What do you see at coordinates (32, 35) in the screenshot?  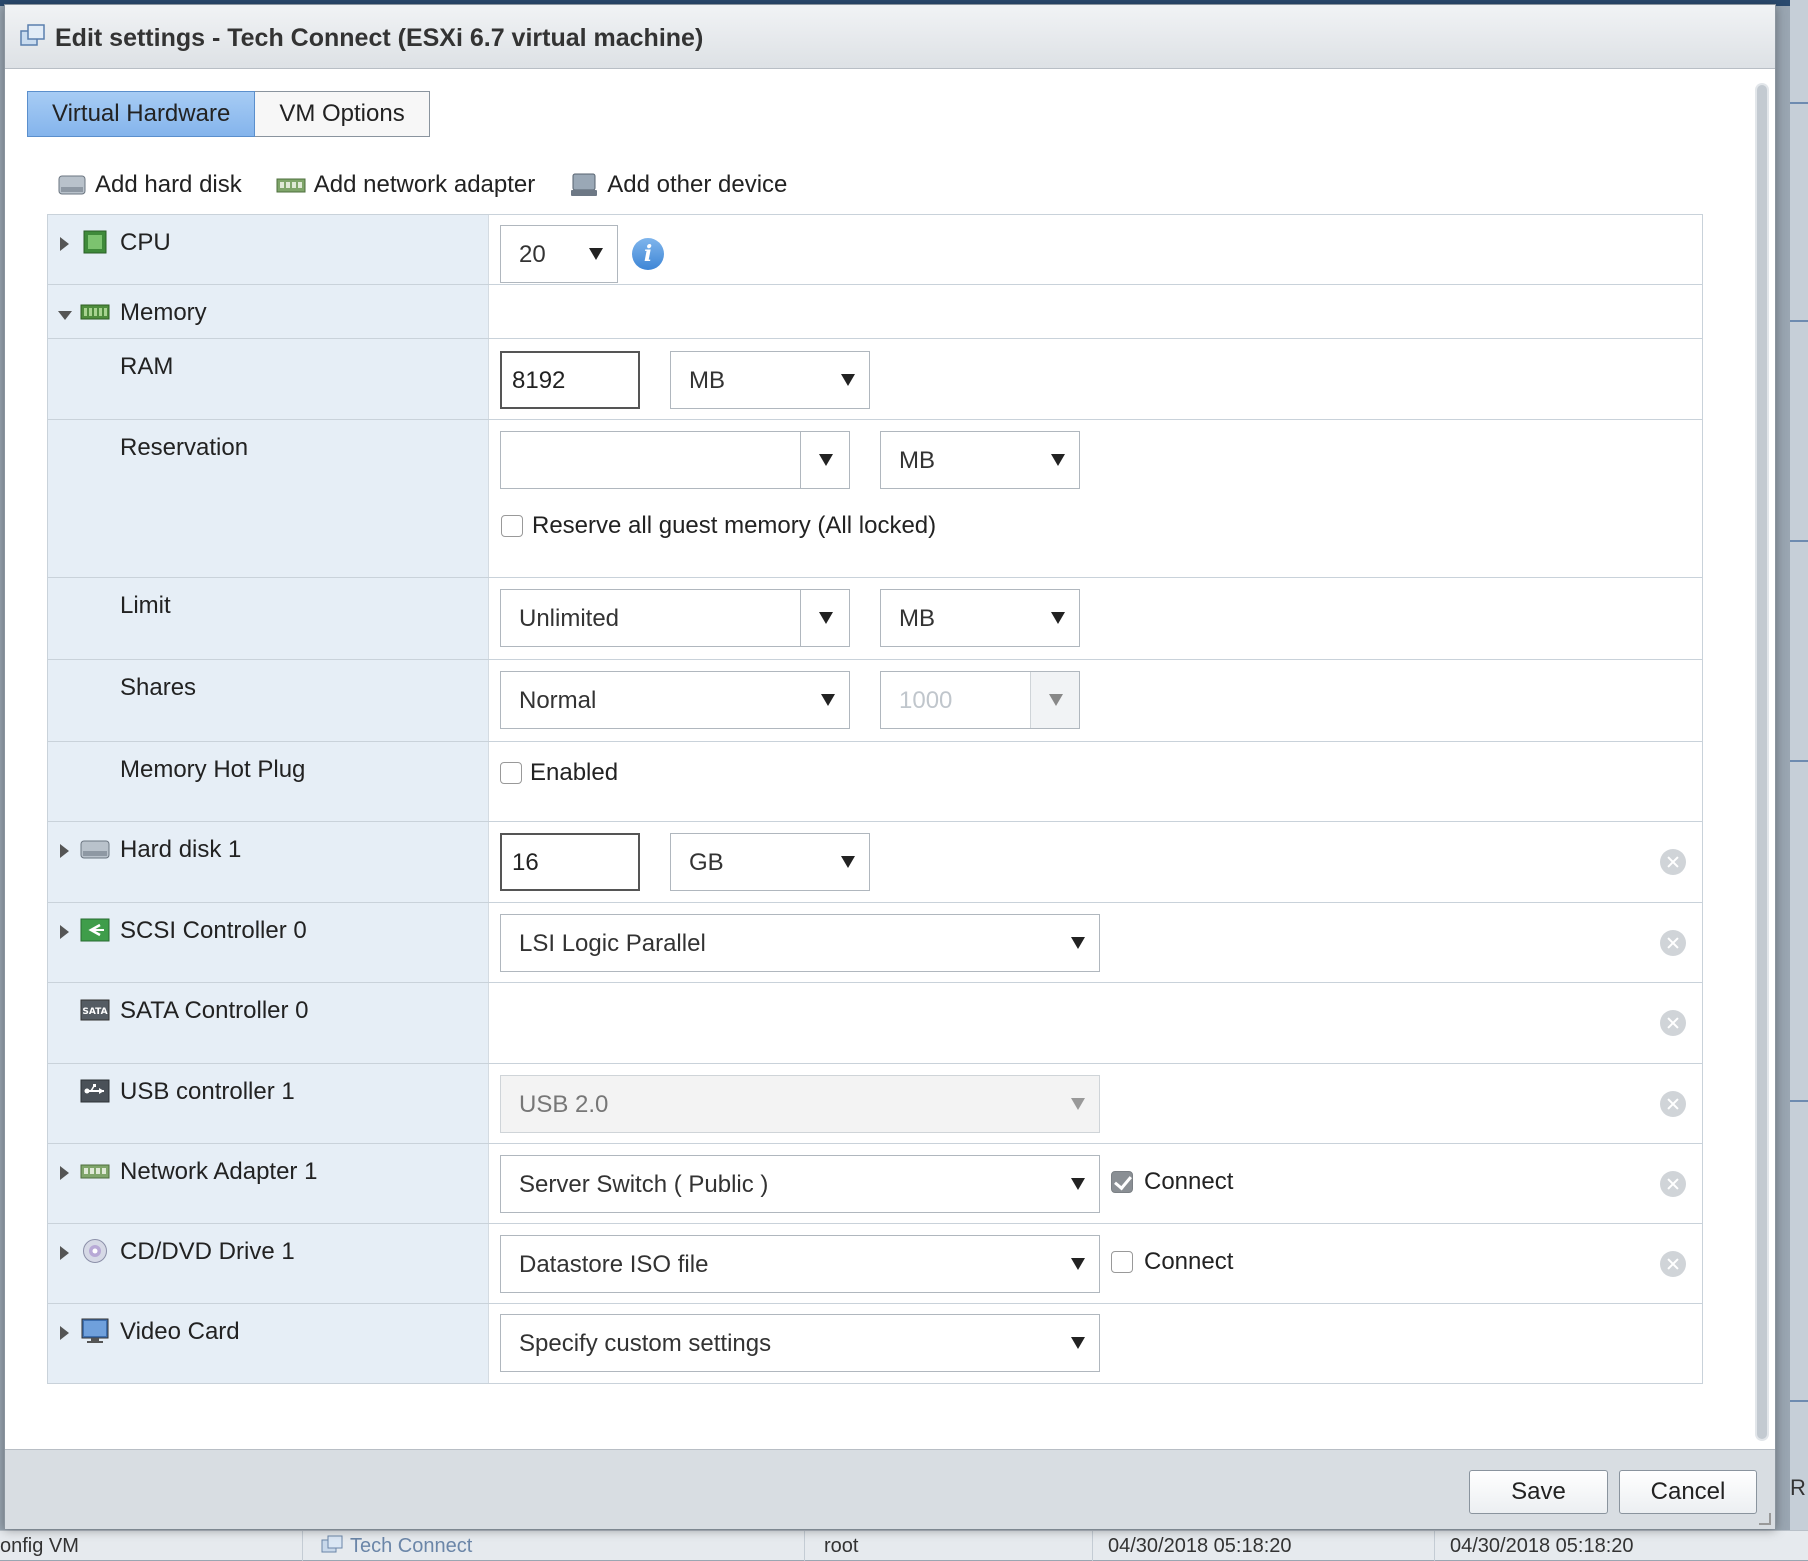 I see `vm-settings-icon` at bounding box center [32, 35].